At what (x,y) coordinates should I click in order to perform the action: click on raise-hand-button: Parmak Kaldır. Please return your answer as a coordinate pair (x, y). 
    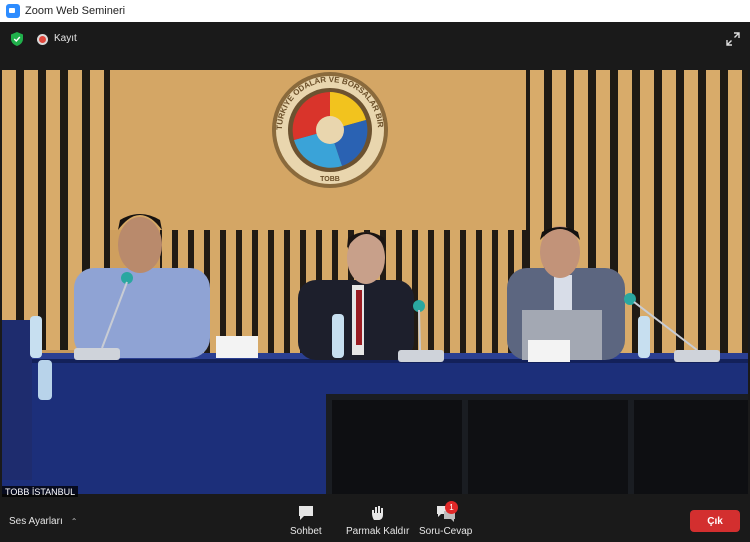
    Looking at the image, I should click on (377, 520).